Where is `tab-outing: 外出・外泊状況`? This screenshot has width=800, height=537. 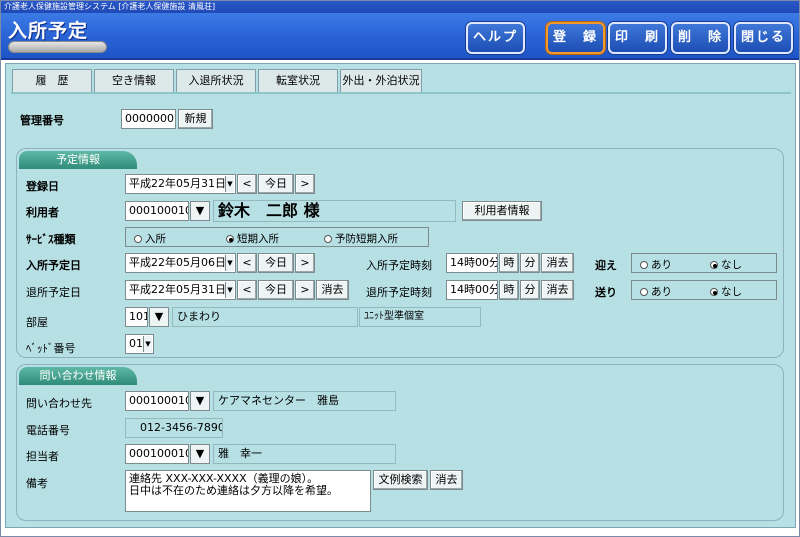 tab-outing: 外出・外泊状況 is located at coordinates (381, 81).